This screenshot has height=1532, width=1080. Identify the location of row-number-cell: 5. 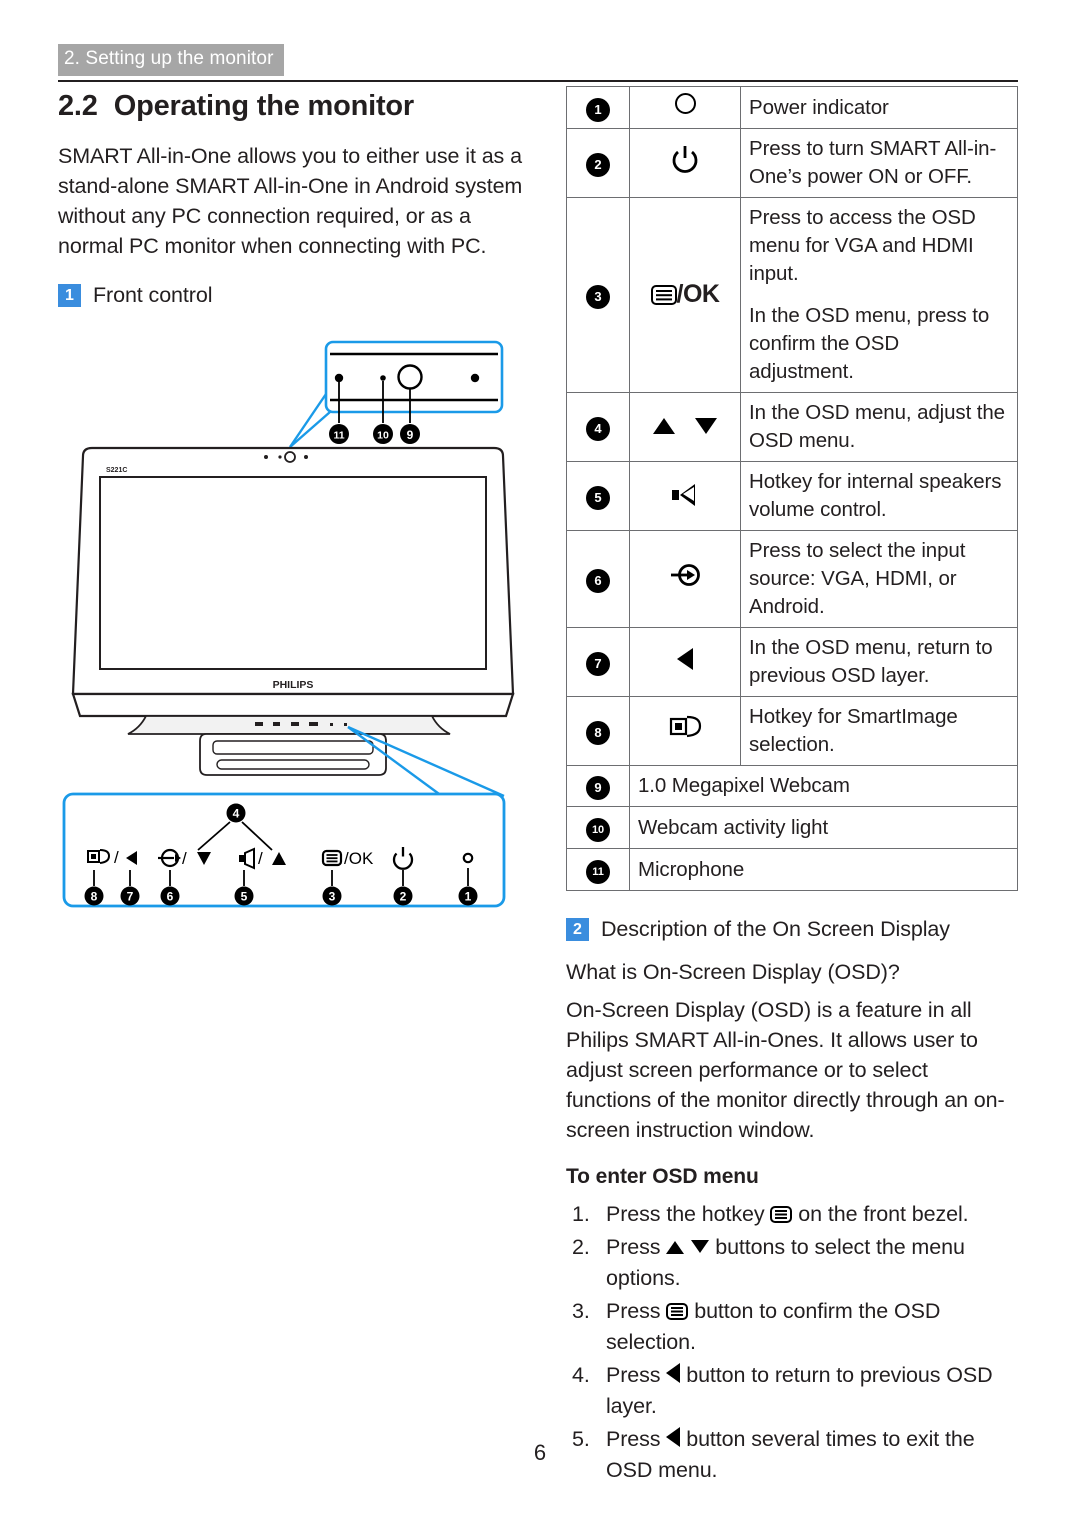
(598, 496).